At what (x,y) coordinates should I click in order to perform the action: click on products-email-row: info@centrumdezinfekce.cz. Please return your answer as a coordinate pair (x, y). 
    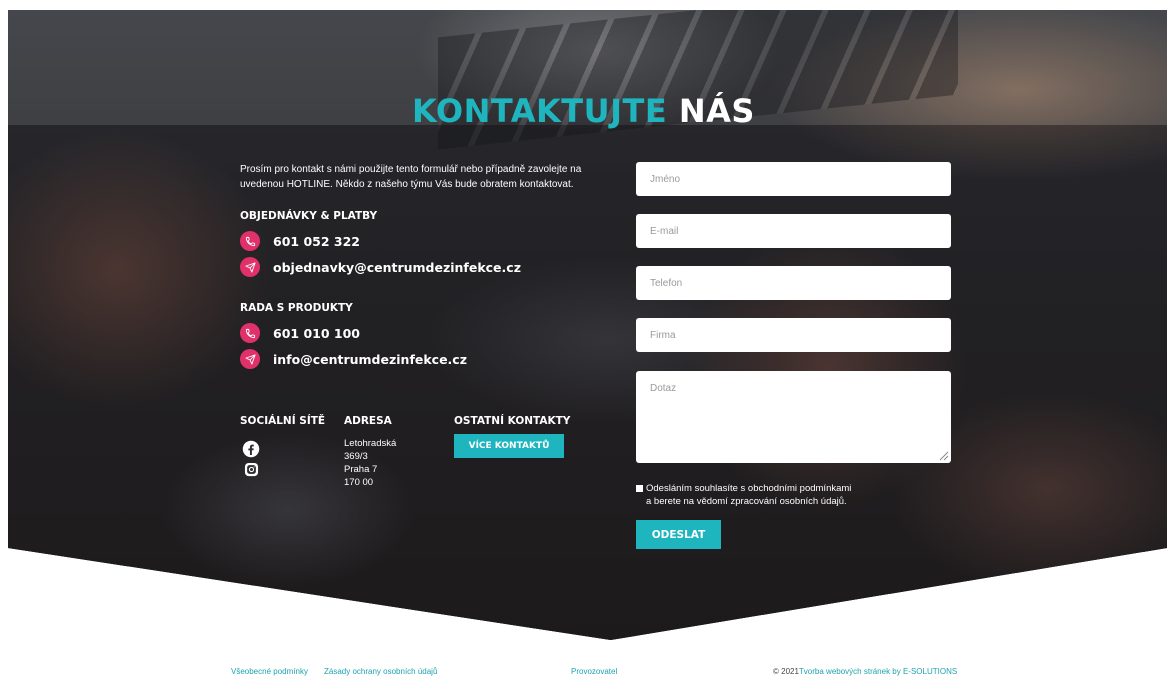
    Looking at the image, I should click on (415, 359).